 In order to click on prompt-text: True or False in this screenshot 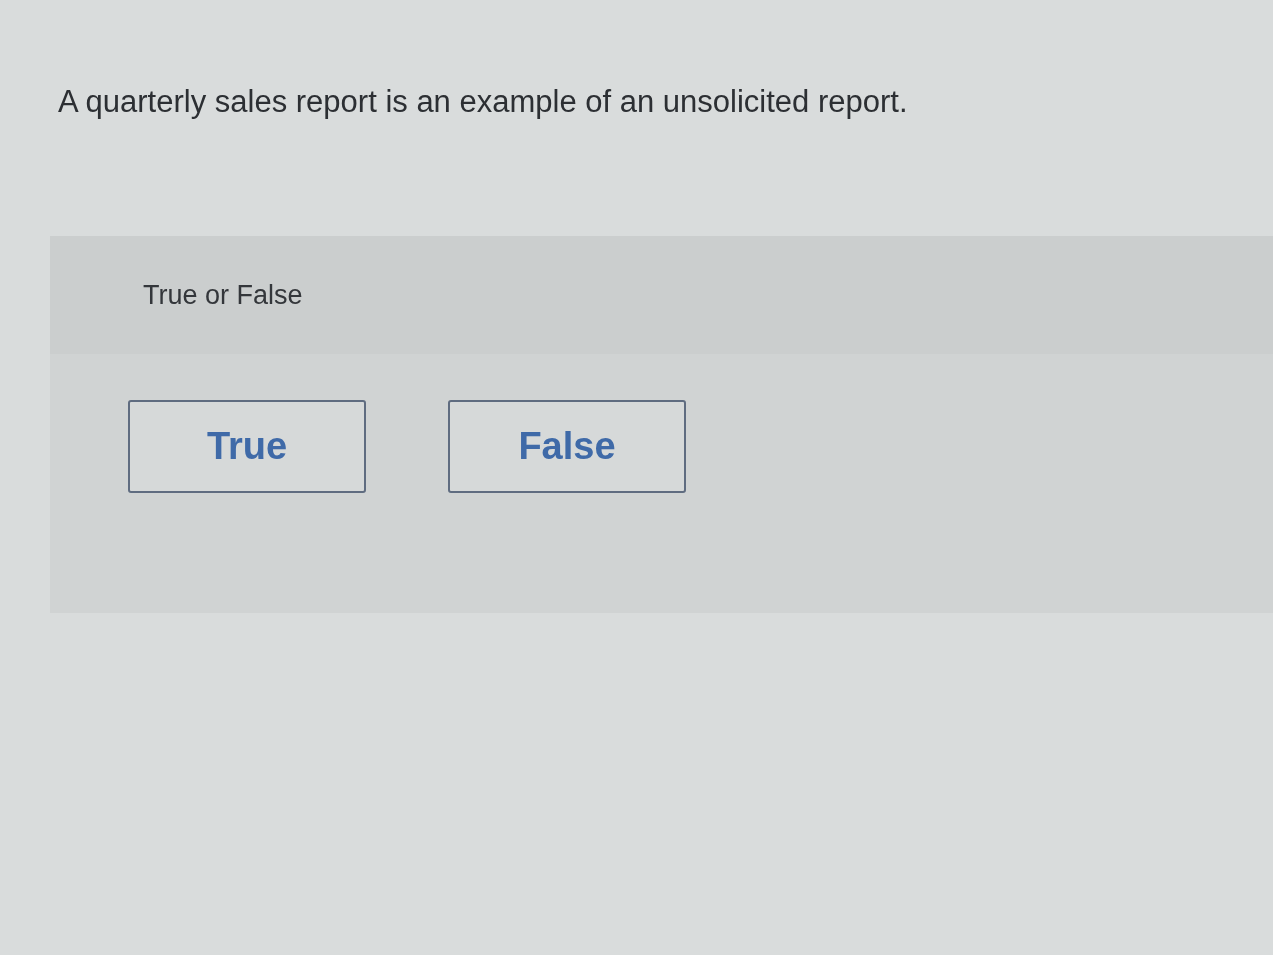, I will do `click(223, 295)`.